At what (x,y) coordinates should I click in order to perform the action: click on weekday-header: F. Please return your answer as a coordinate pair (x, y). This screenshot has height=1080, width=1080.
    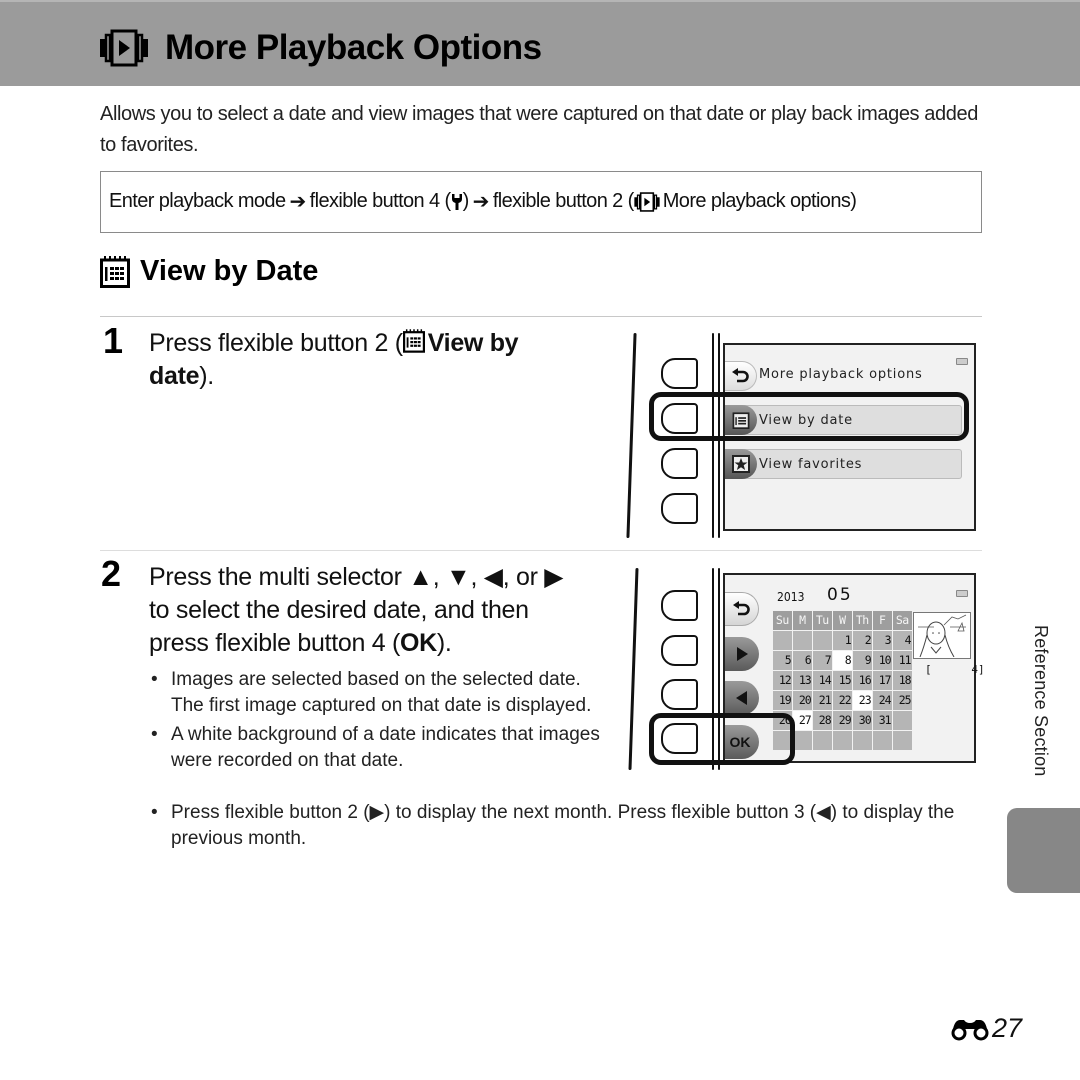
    Looking at the image, I should click on (882, 620).